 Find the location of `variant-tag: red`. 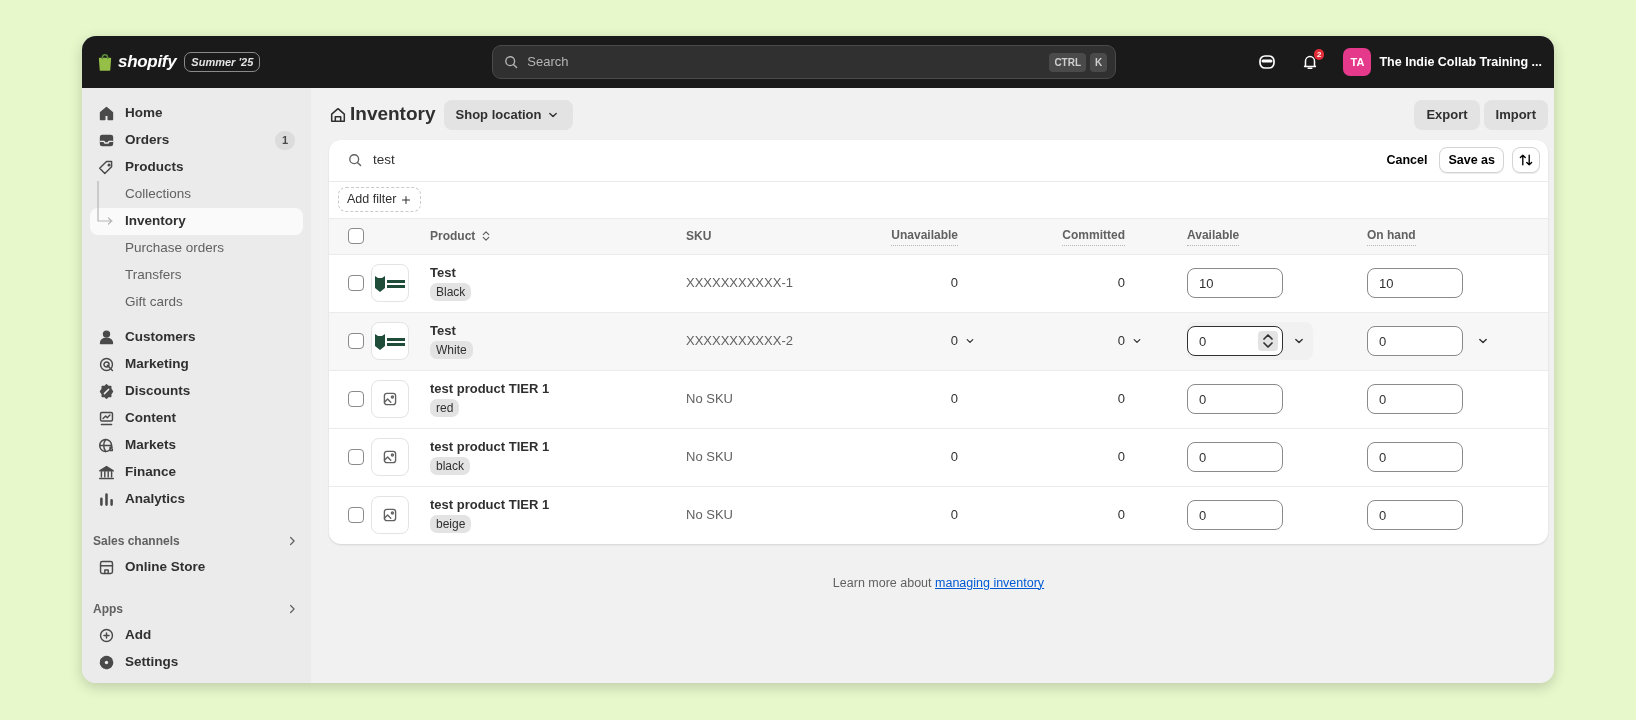

variant-tag: red is located at coordinates (445, 408).